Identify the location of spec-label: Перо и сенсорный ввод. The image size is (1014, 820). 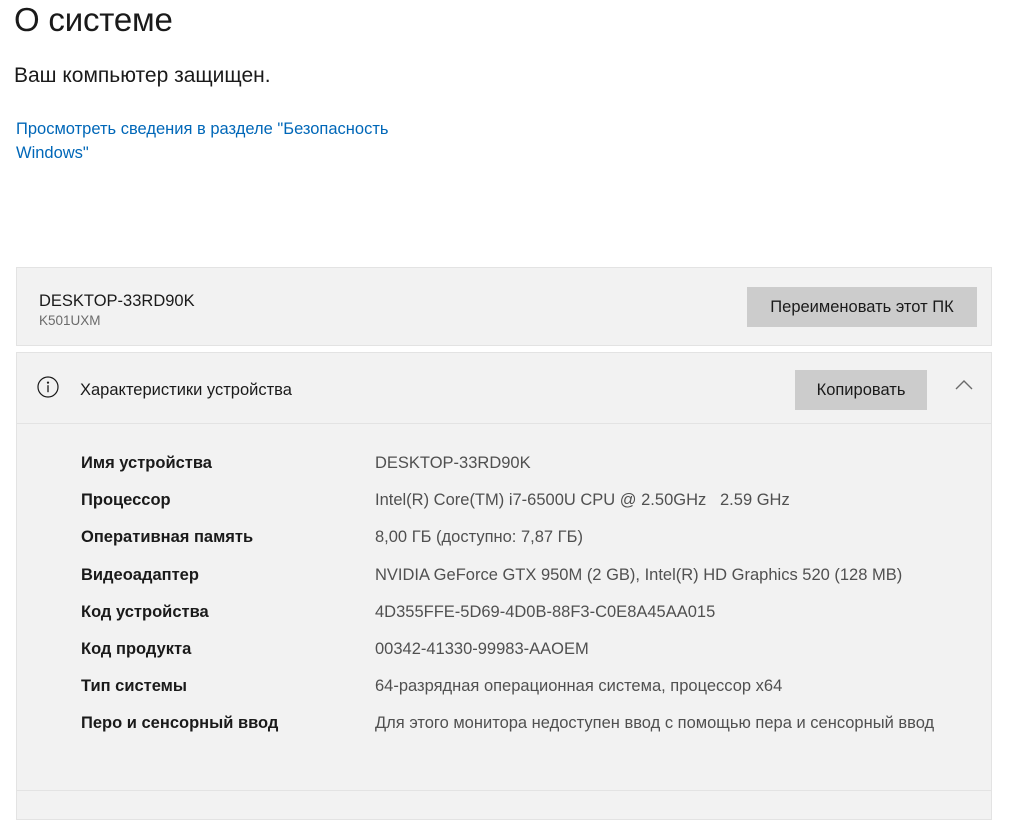
(180, 723).